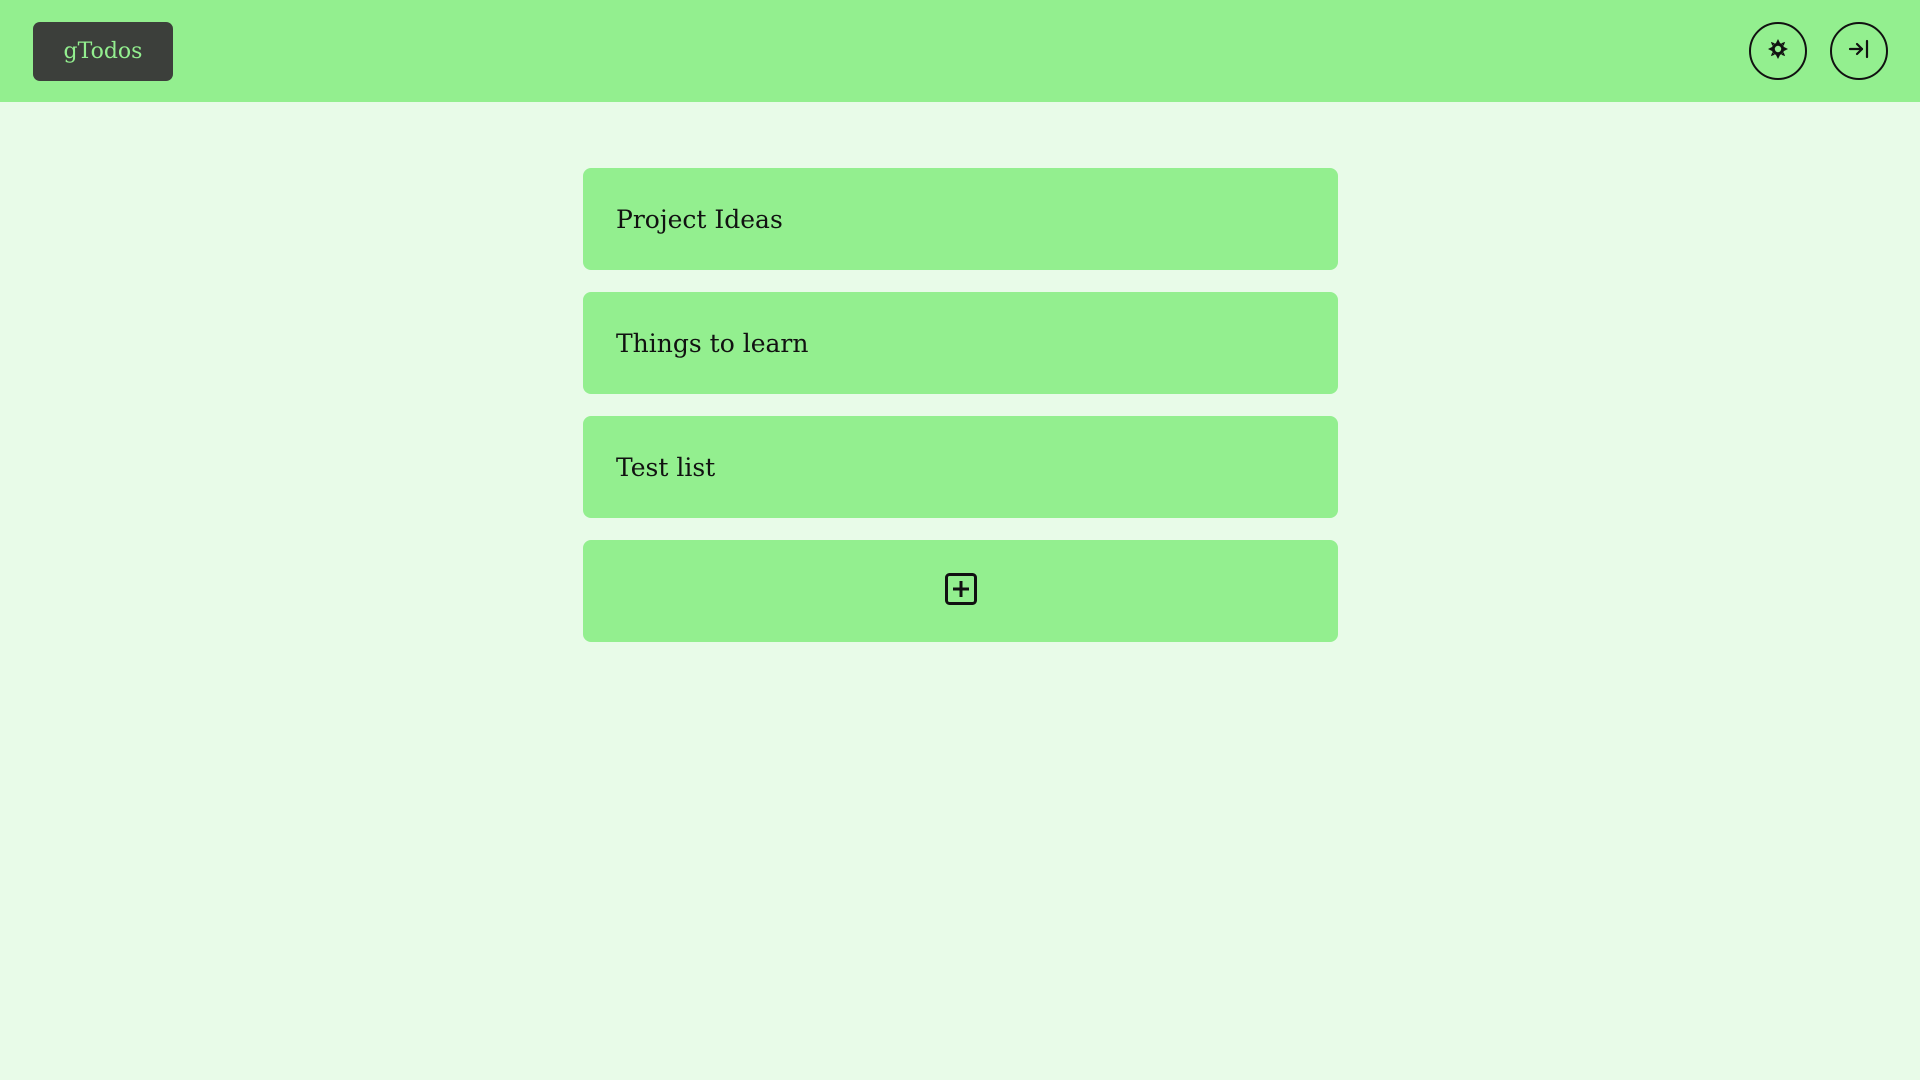 The height and width of the screenshot is (1080, 1920). Describe the element at coordinates (960, 51) in the screenshot. I see `app-header: gTodos` at that location.